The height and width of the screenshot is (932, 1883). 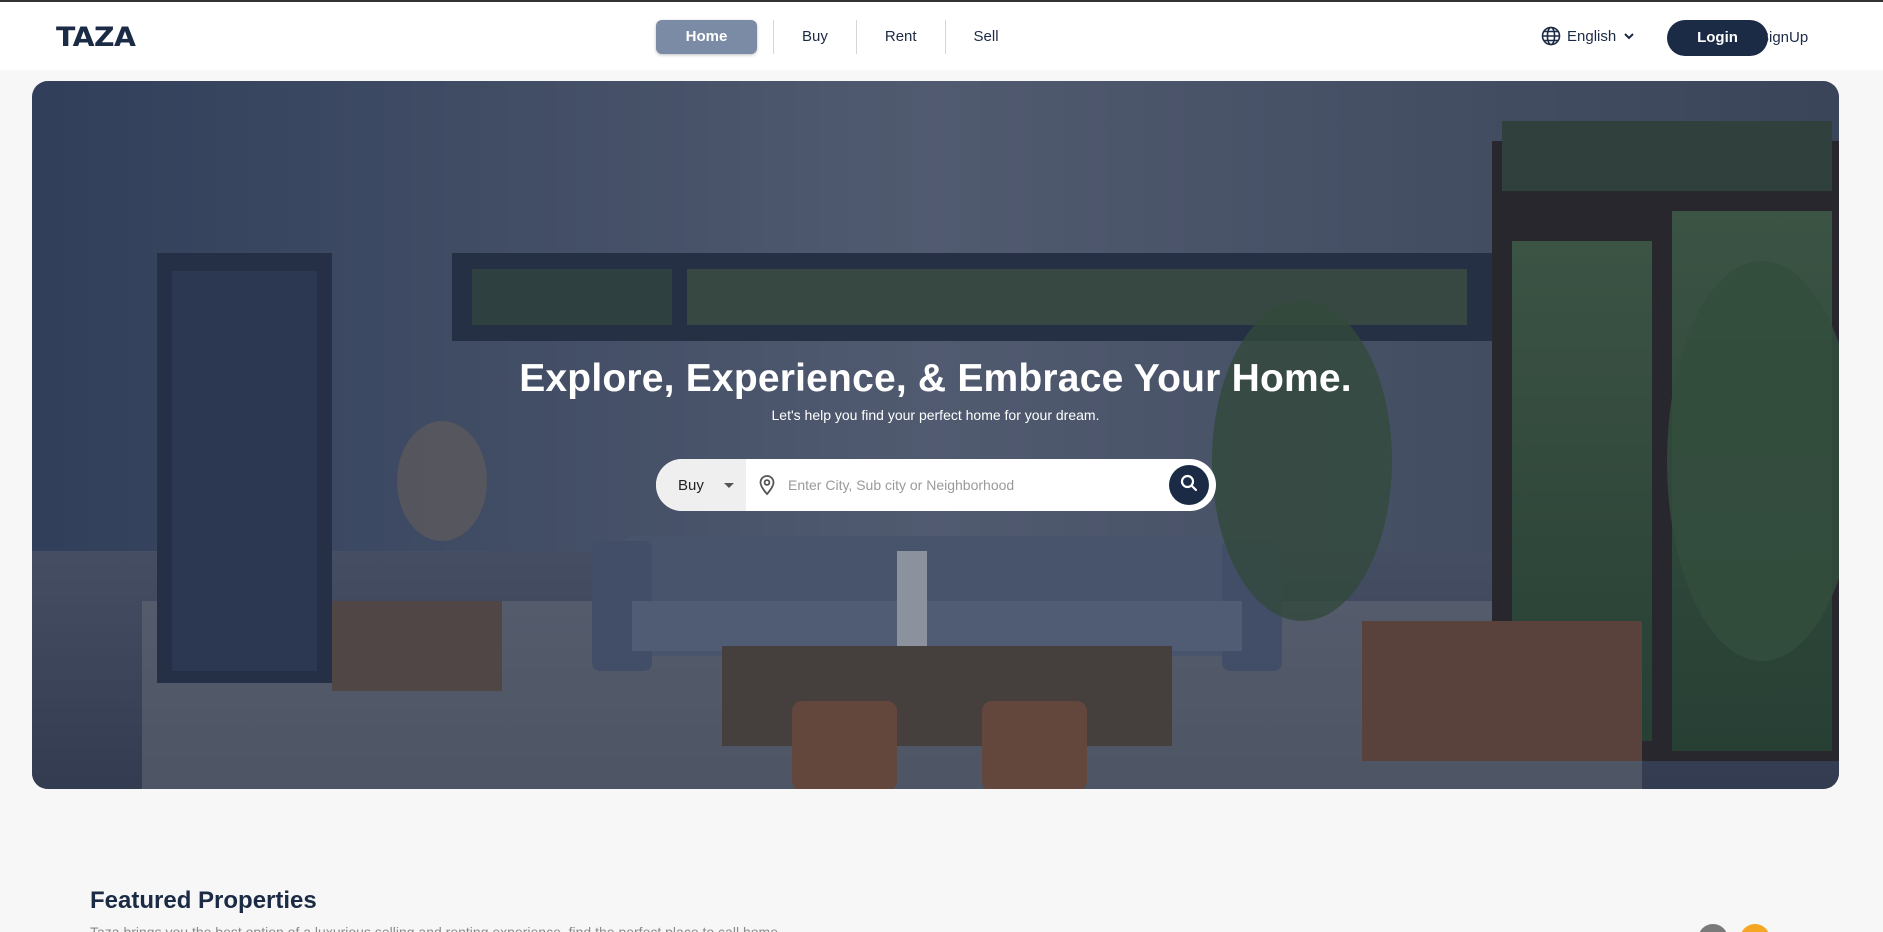 I want to click on search-button, so click(x=1189, y=485).